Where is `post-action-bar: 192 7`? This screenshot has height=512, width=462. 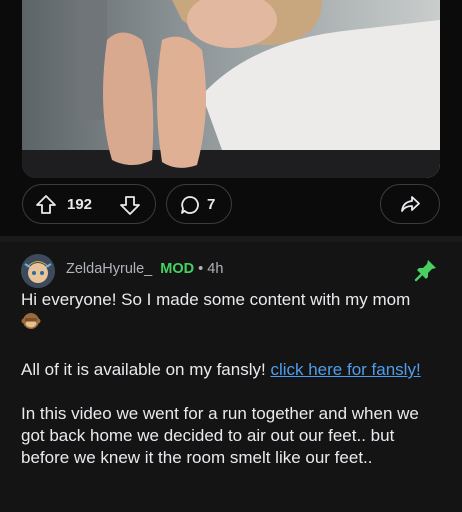
post-action-bar: 192 7 is located at coordinates (231, 206).